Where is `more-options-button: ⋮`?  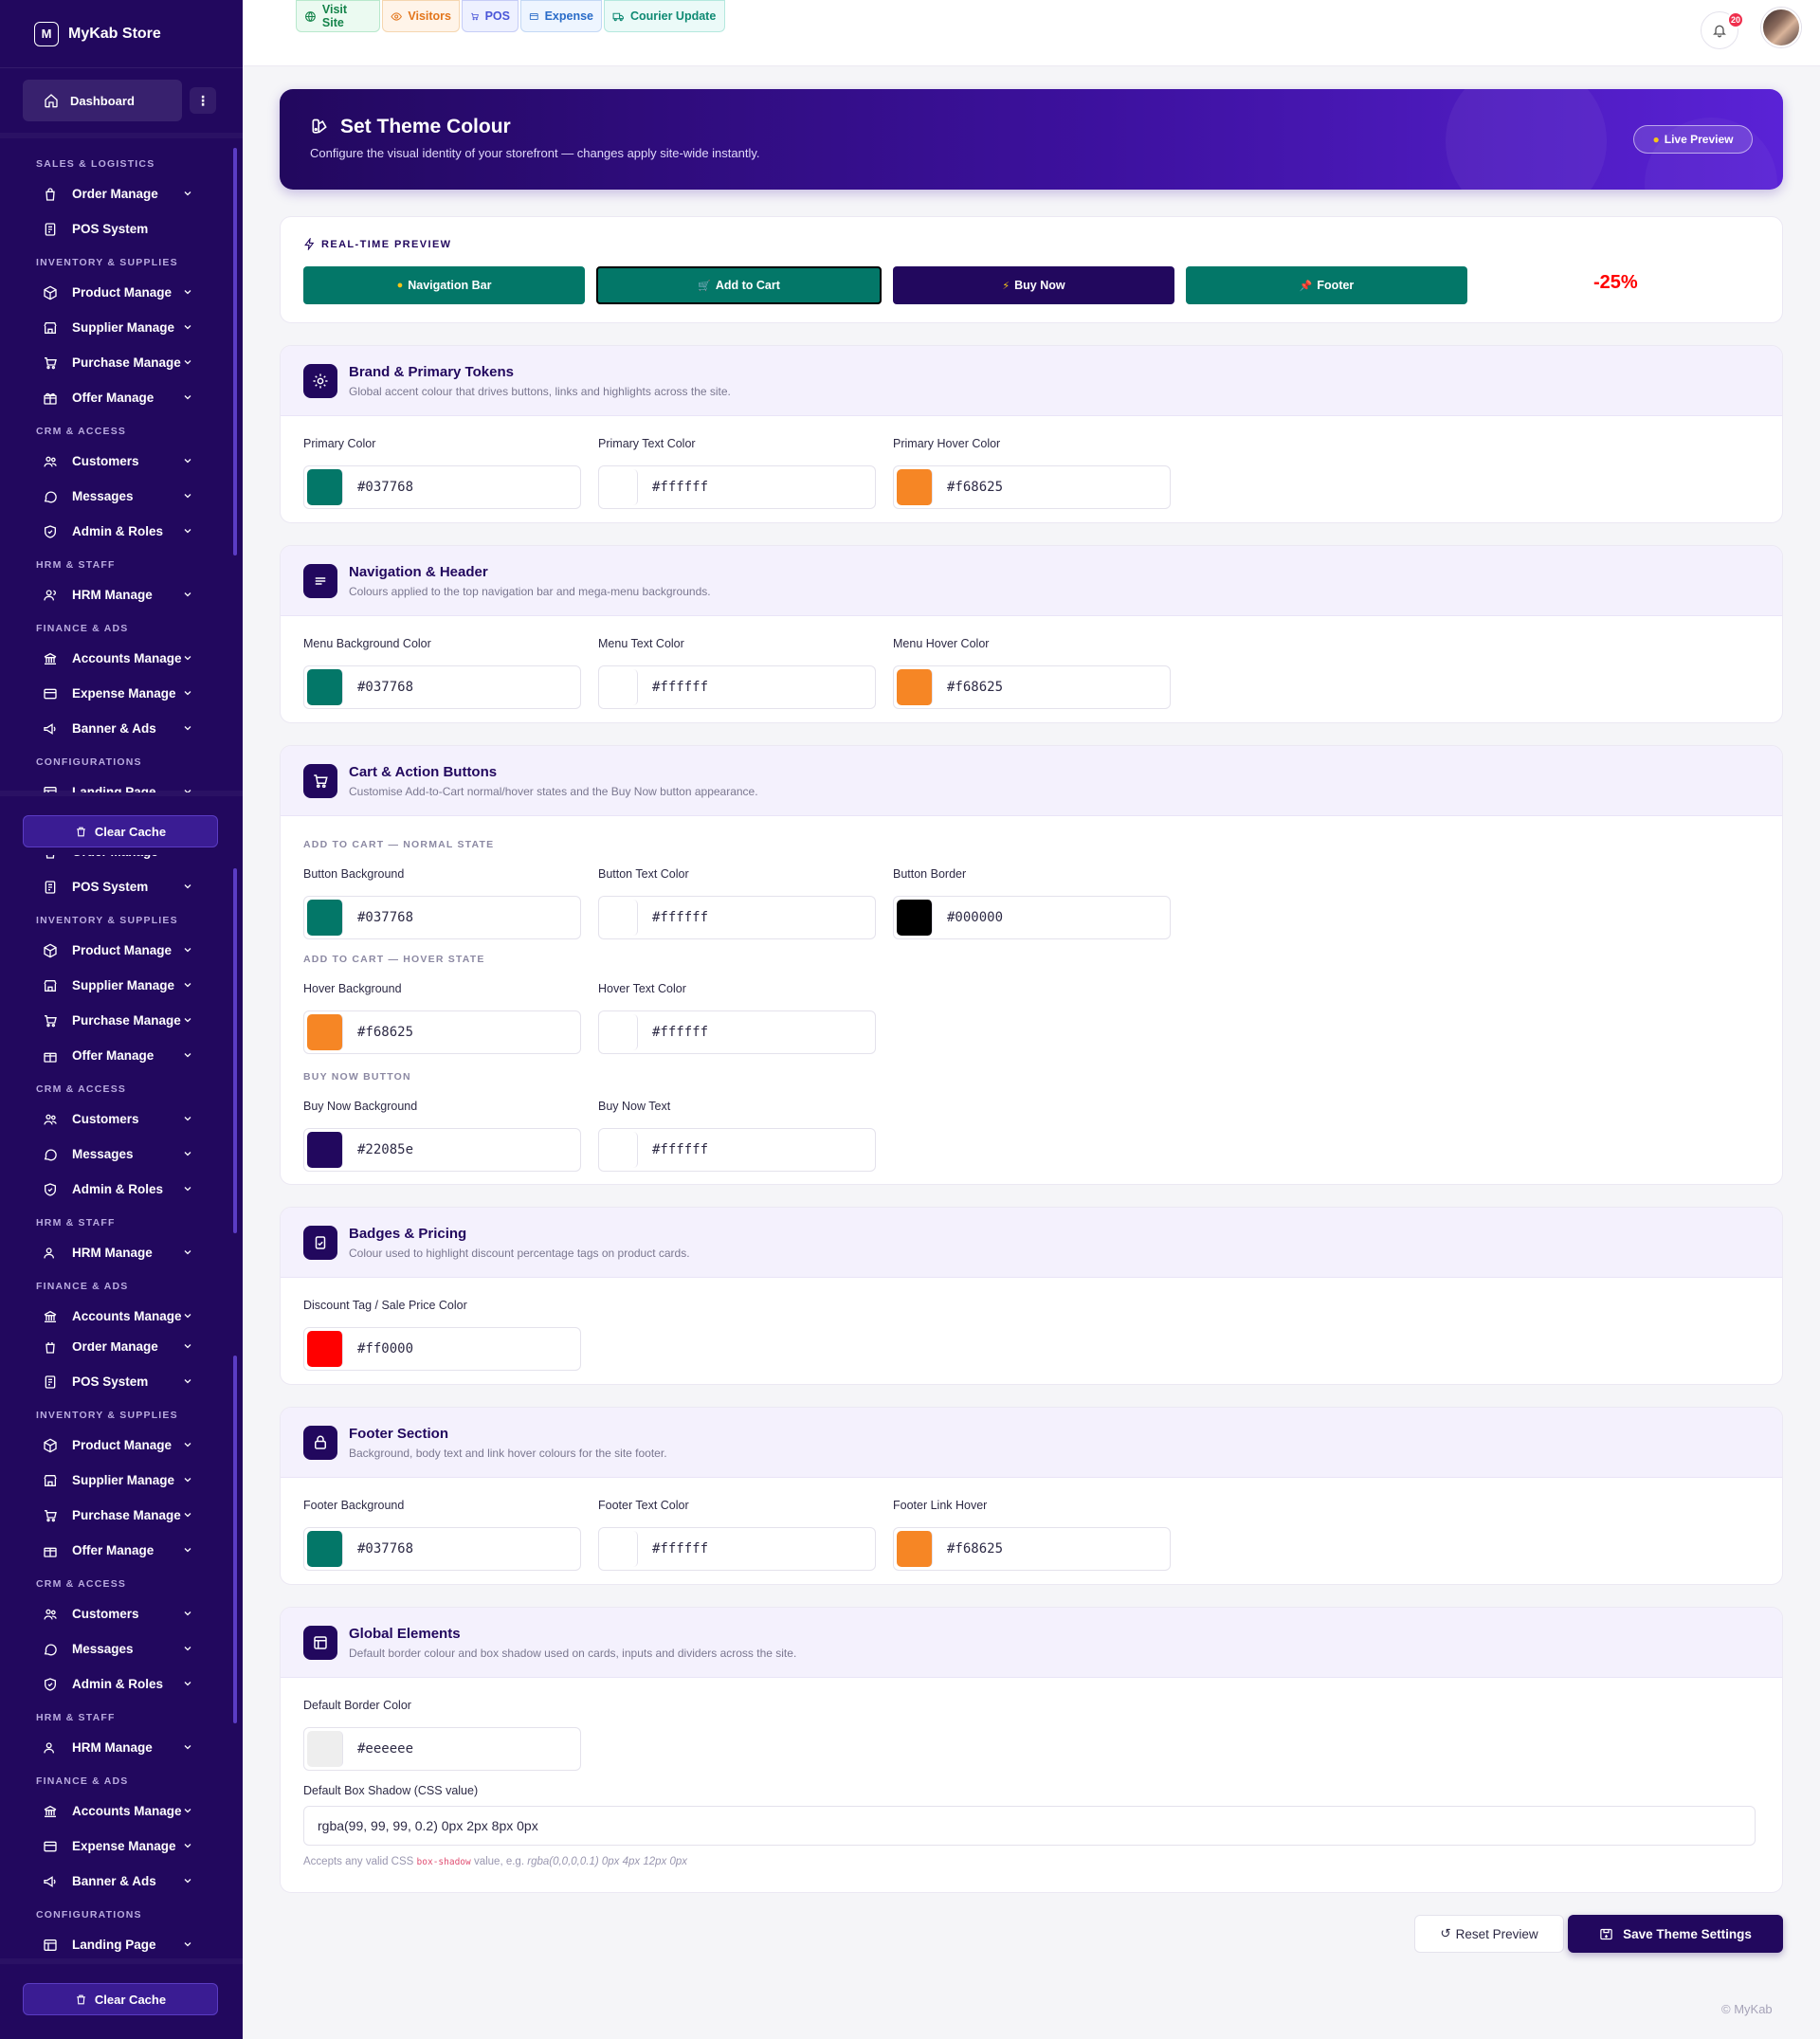
more-options-button: ⋮ is located at coordinates (203, 100).